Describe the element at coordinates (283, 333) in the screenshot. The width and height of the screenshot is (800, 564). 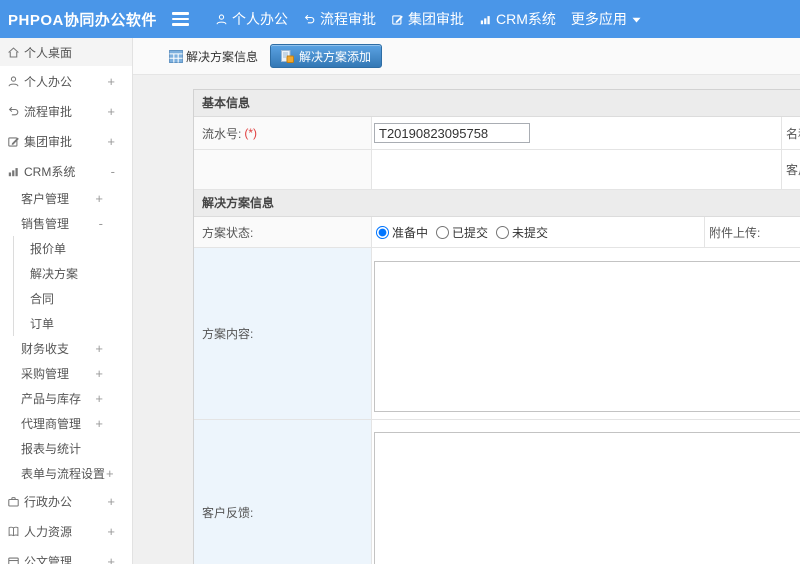
I see `content-label-cell: 方案内容:` at that location.